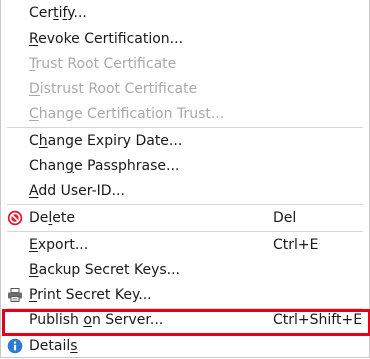  I want to click on delete-icon, so click(15, 218).